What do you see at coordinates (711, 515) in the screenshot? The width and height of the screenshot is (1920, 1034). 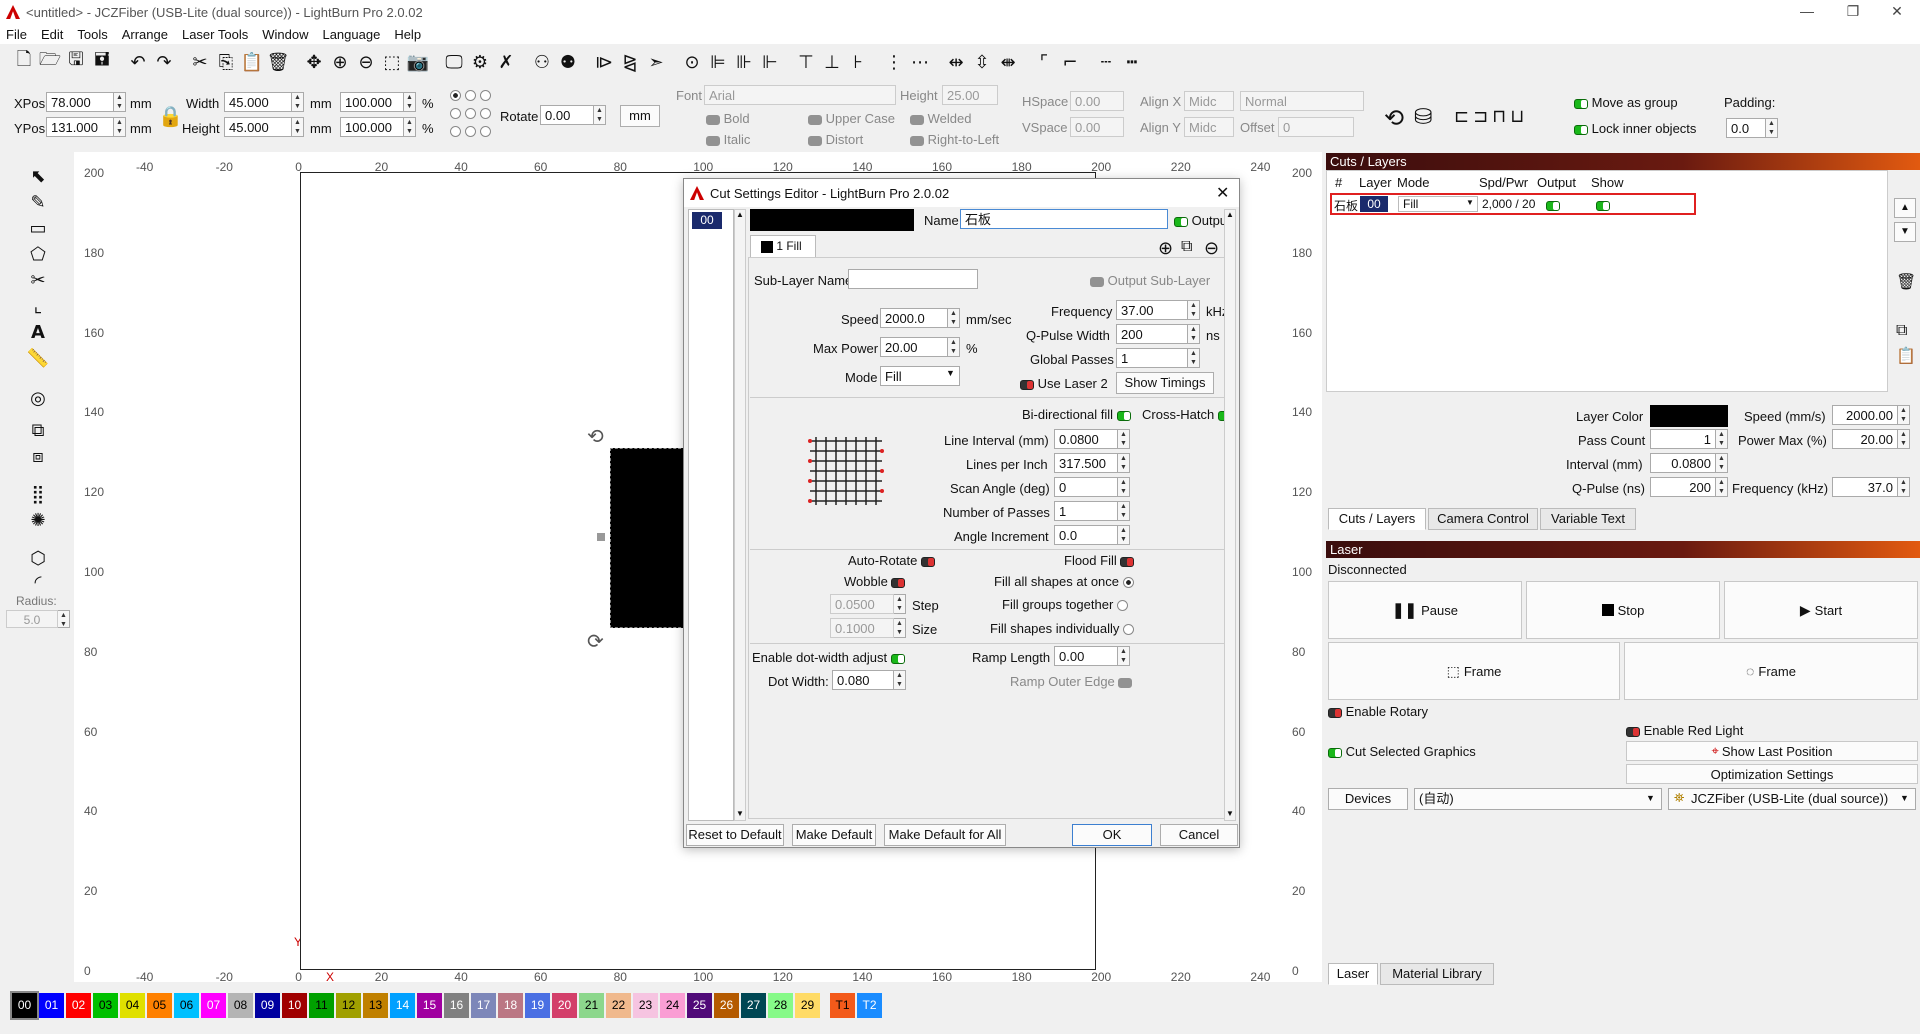 I see `layer-list: 00` at bounding box center [711, 515].